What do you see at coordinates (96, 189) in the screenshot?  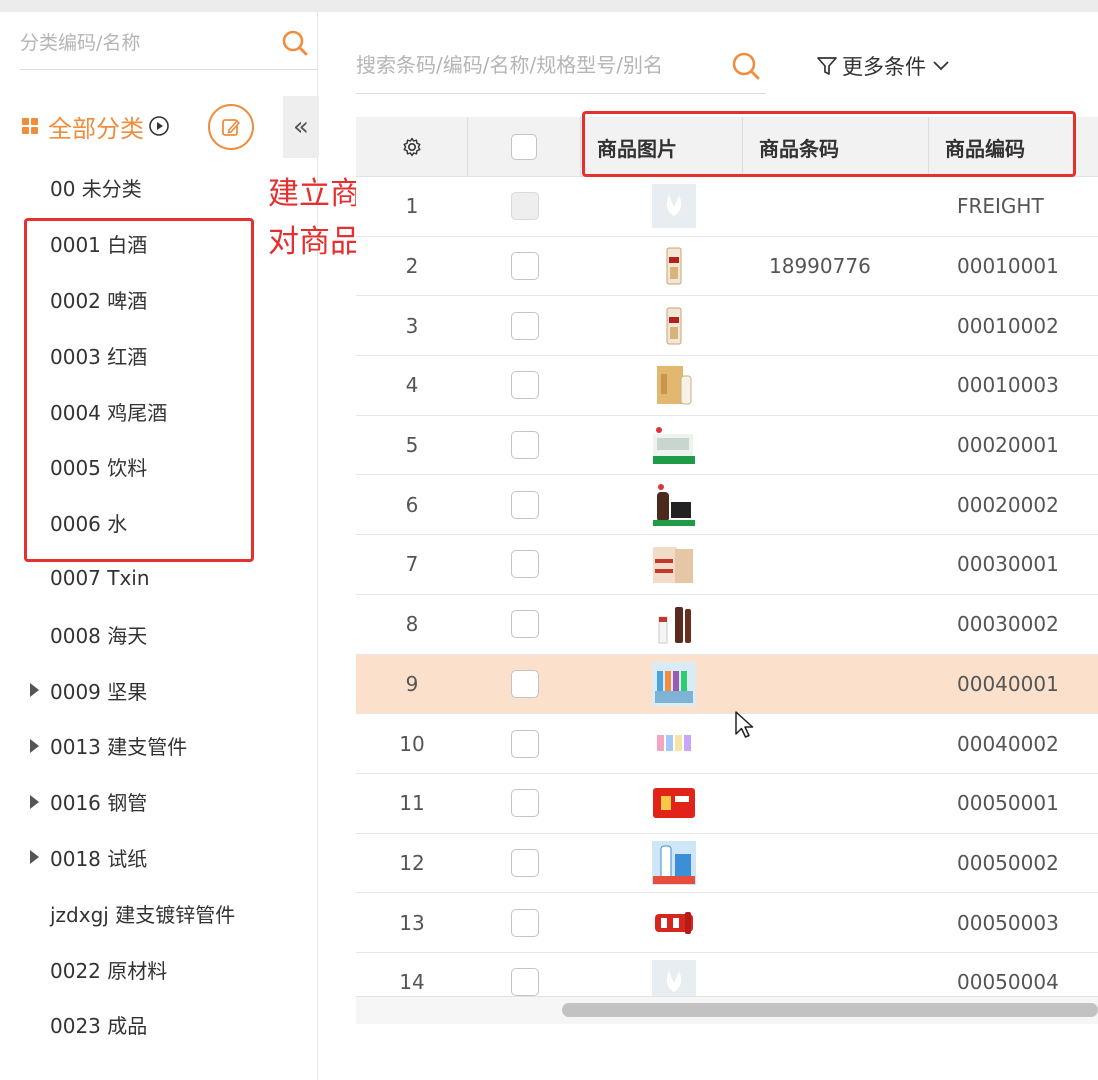 I see `category-item-label: 00 未分类` at bounding box center [96, 189].